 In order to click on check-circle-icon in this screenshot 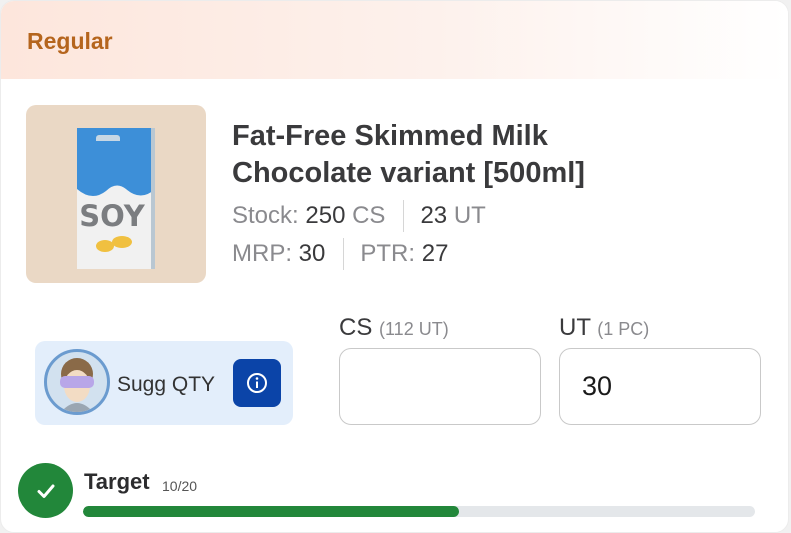, I will do `click(45, 490)`.